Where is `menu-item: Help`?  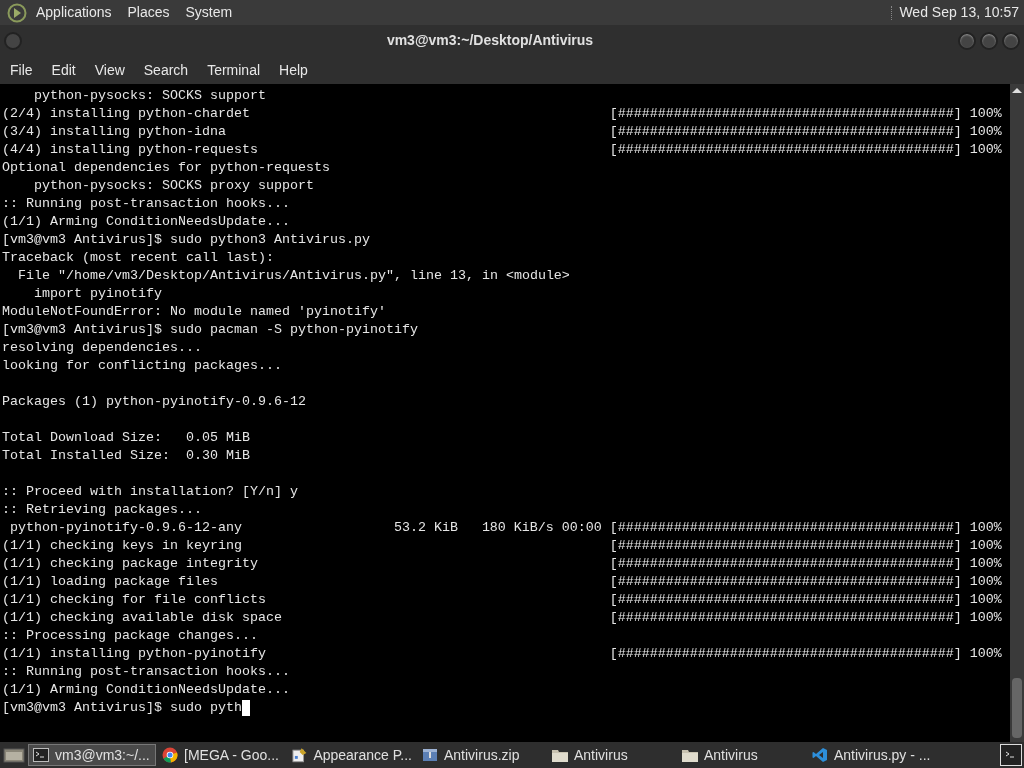
menu-item: Help is located at coordinates (293, 70).